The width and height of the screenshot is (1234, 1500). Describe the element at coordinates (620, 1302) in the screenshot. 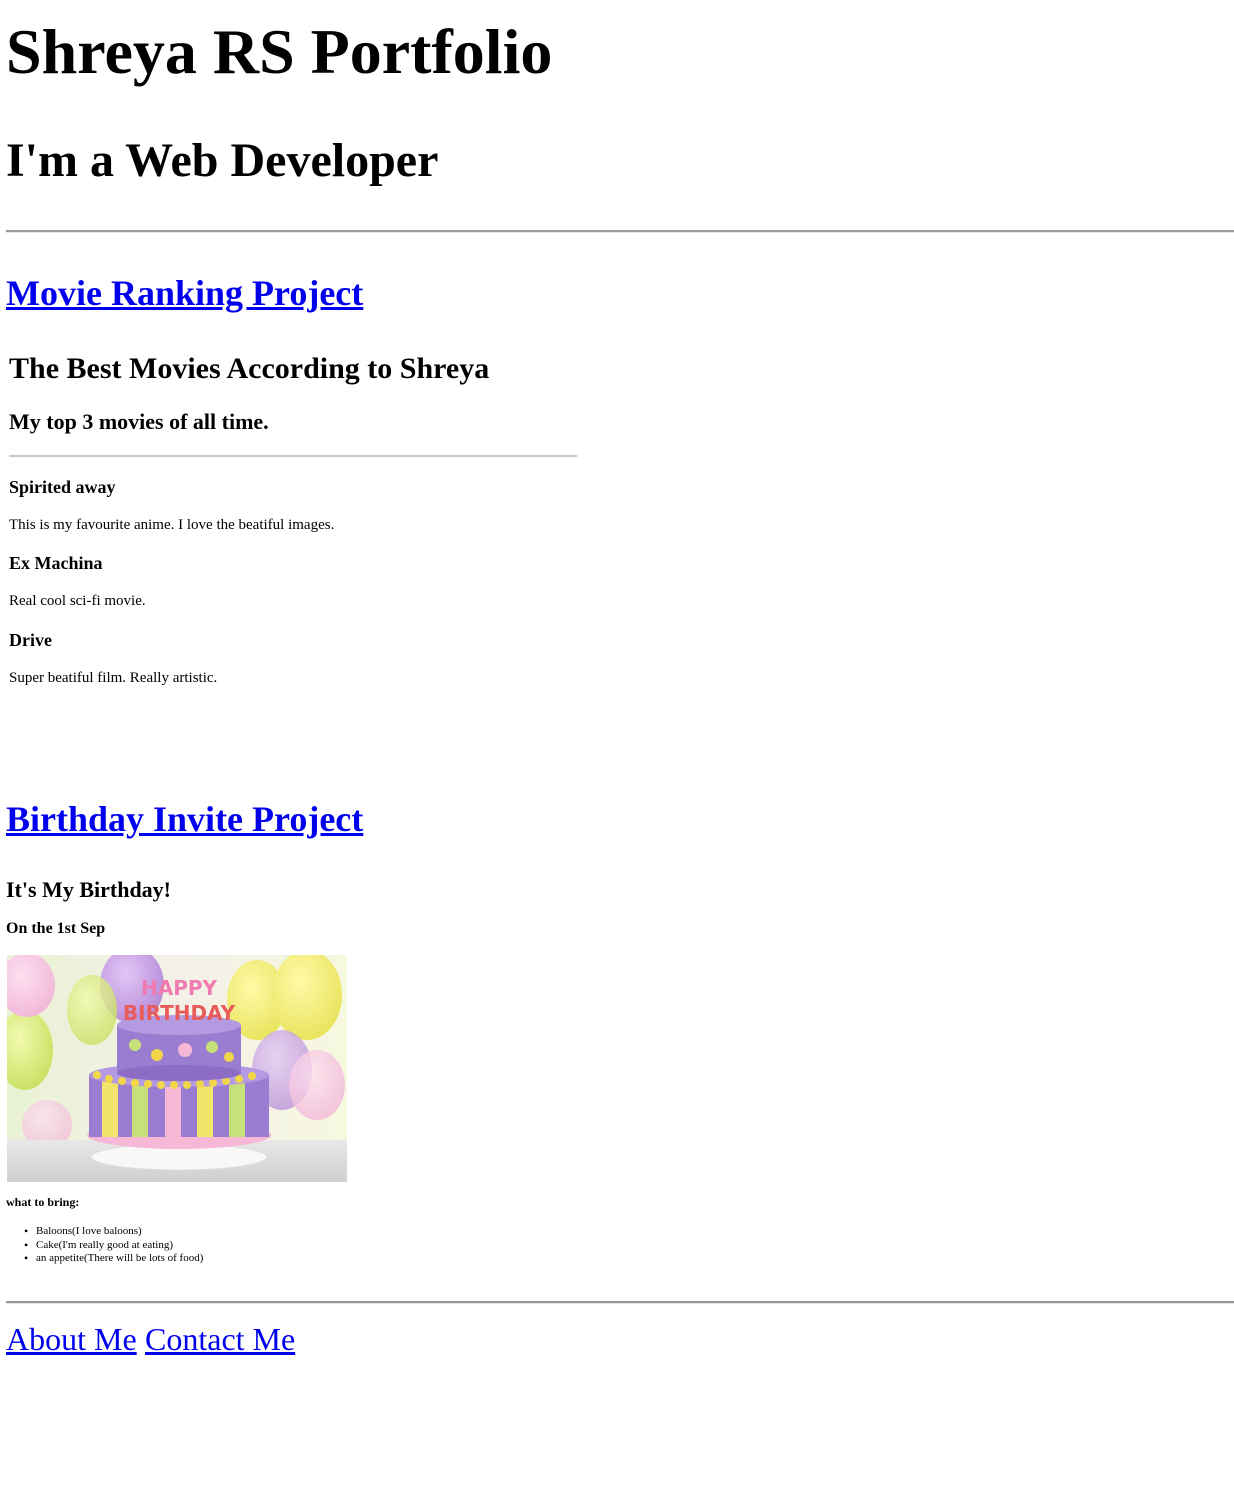

I see `divider-bottom` at that location.